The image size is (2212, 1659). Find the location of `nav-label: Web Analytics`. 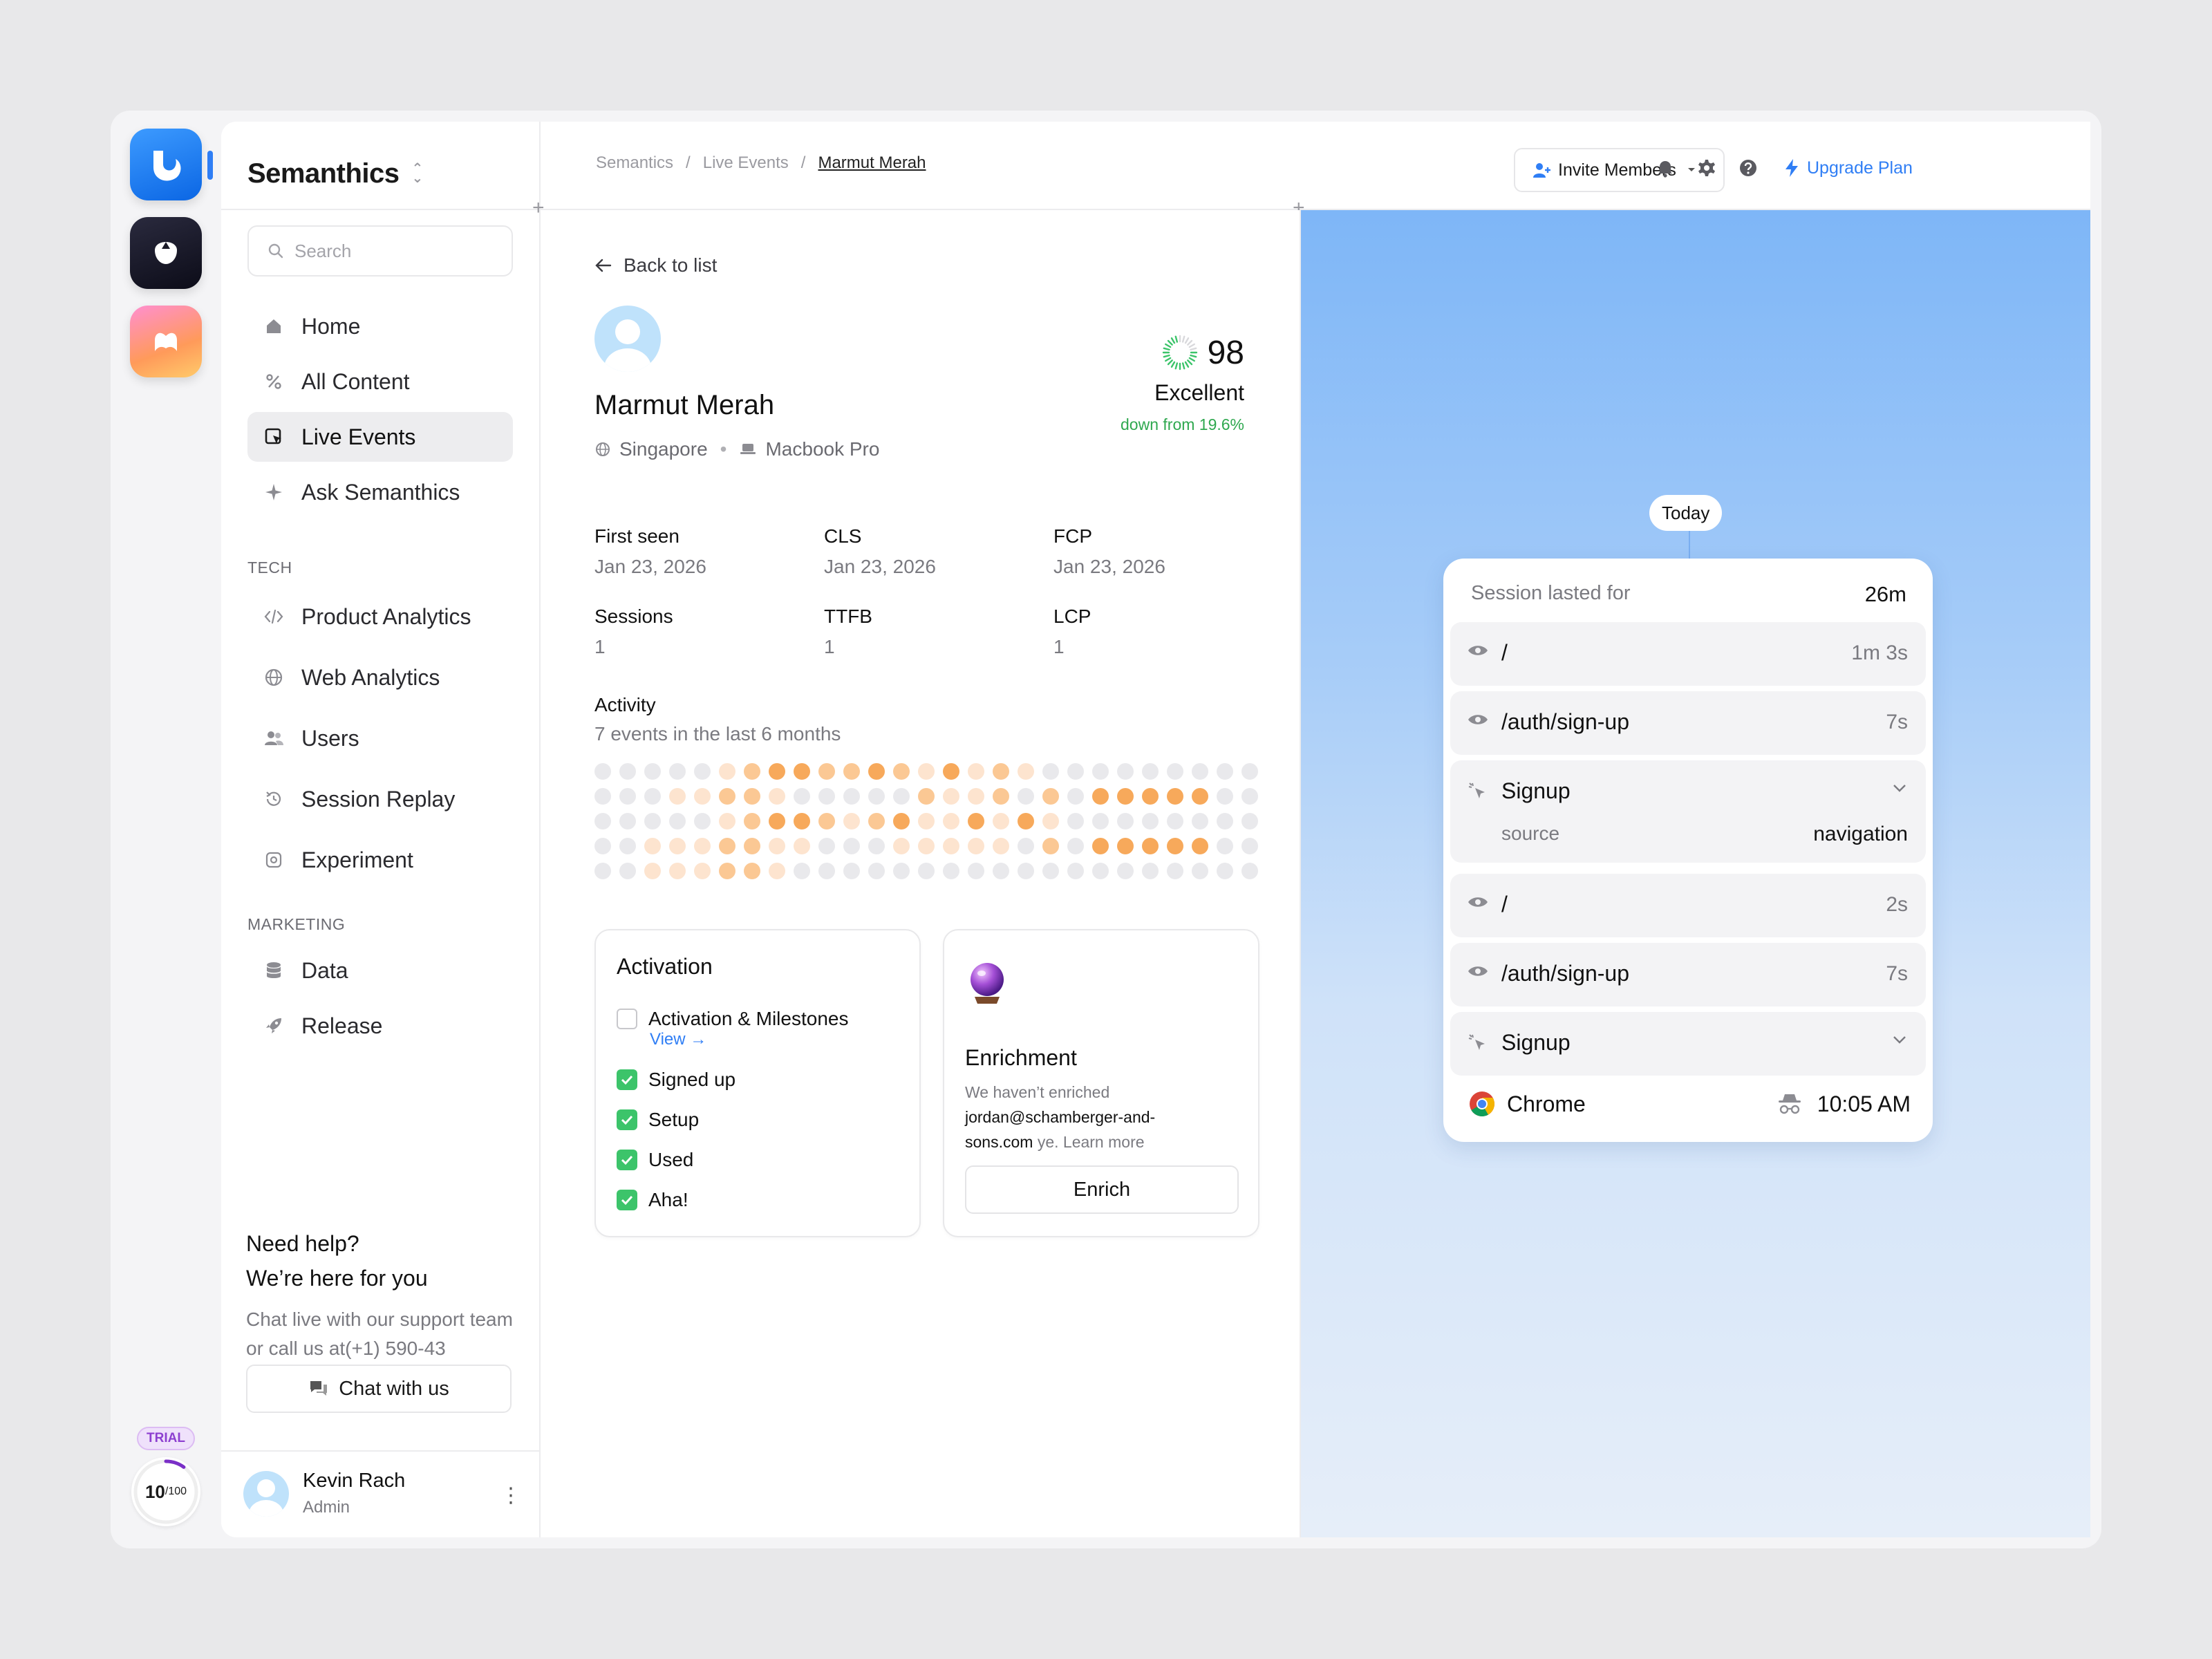

nav-label: Web Analytics is located at coordinates (371, 677).